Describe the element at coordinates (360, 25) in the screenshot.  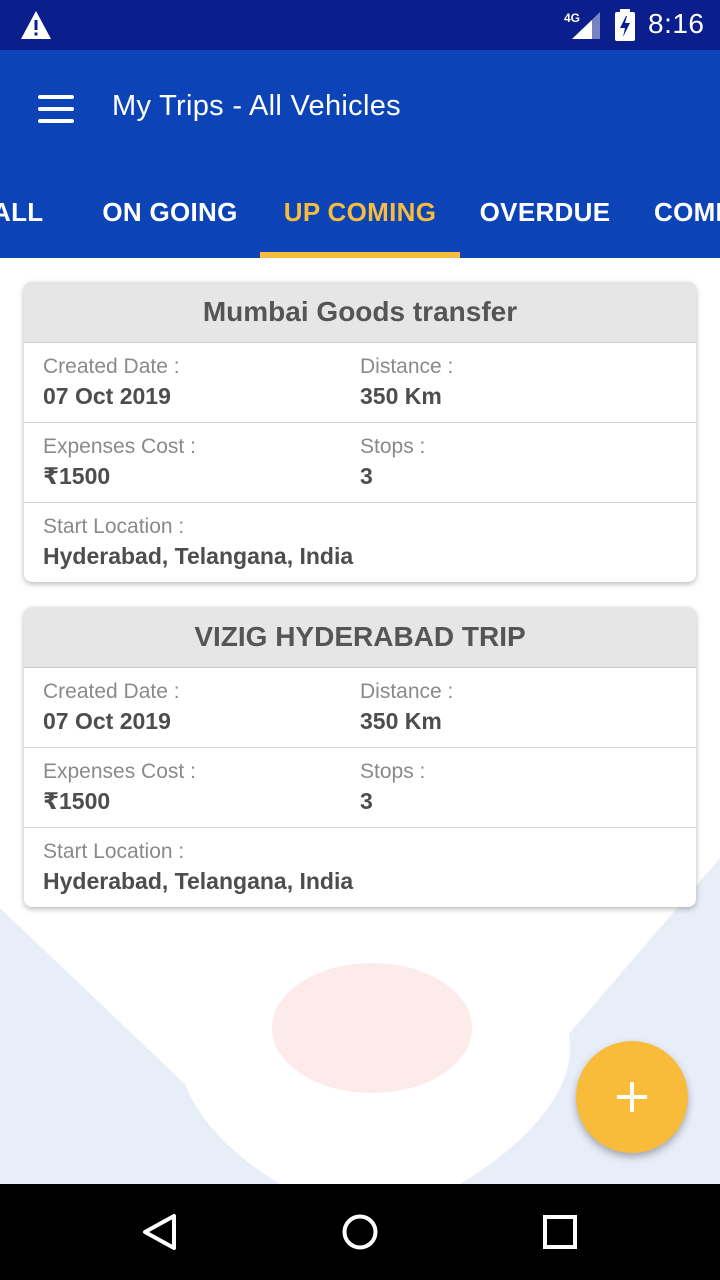
I see `status-bar: 4G 8:16` at that location.